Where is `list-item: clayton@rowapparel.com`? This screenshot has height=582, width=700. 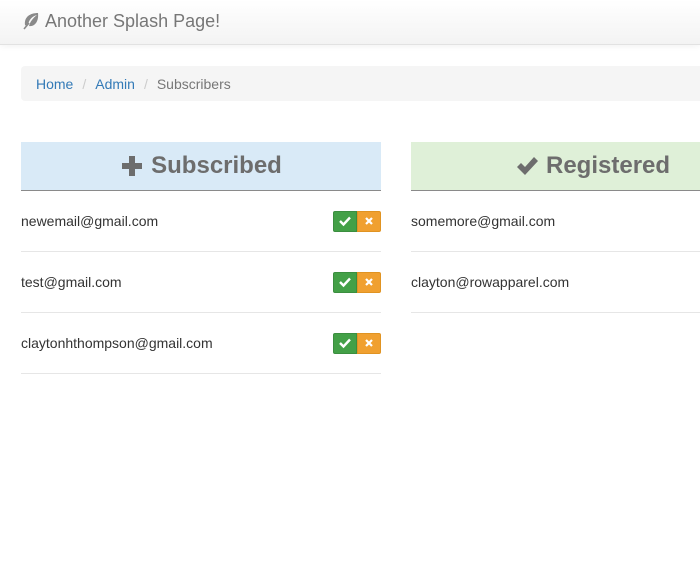 list-item: clayton@rowapparel.com is located at coordinates (555, 282).